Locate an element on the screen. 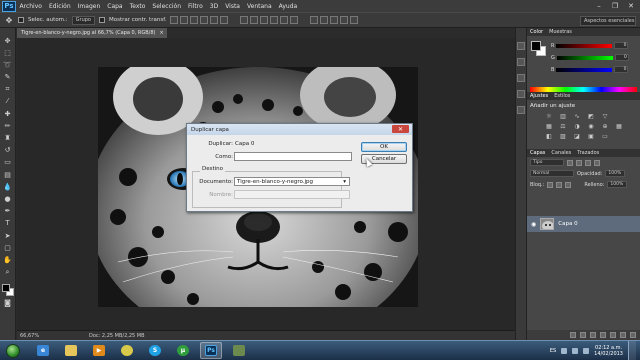 Image resolution: width=640 pixels, height=360 pixels. filter-adjustment-icon is located at coordinates (579, 162).